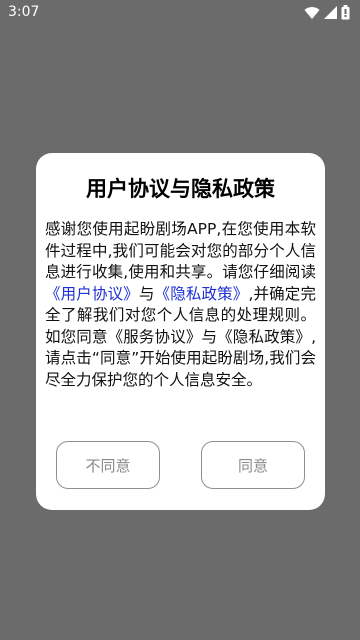  What do you see at coordinates (253, 465) in the screenshot?
I see `agree-button: 同意` at bounding box center [253, 465].